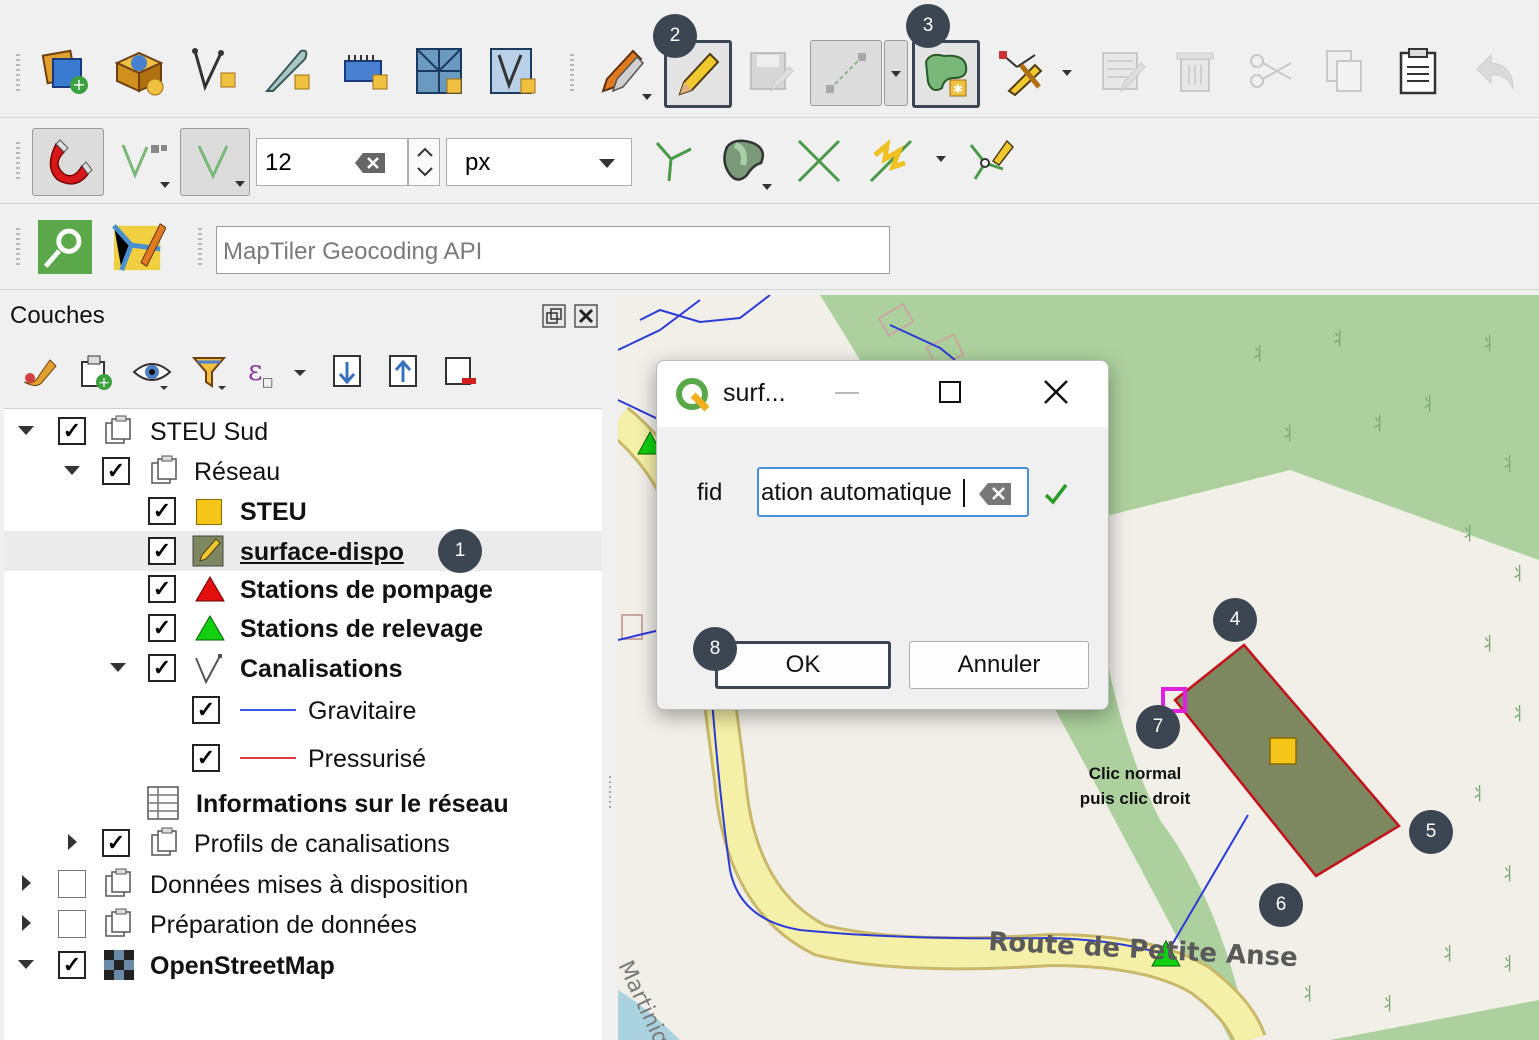 The width and height of the screenshot is (1539, 1040). Describe the element at coordinates (303, 710) in the screenshot. I see `layer-tree-item: ✓ Gravitaire` at that location.